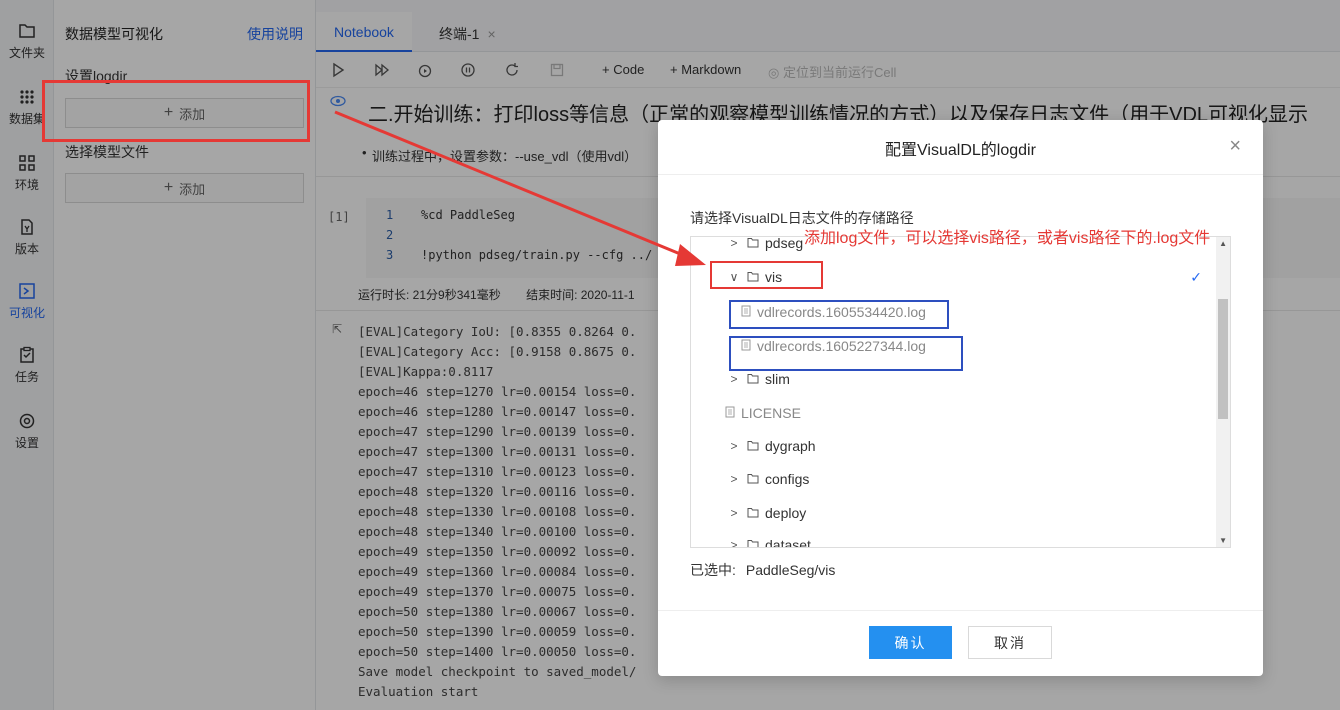 Image resolution: width=1340 pixels, height=710 pixels. I want to click on scroll-up-icon: ▲, so click(1223, 243).